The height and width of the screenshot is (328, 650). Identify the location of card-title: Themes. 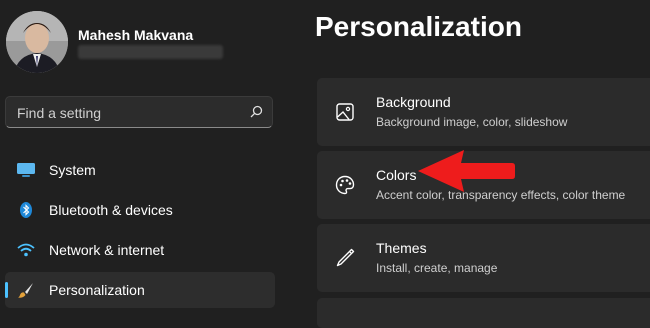
(401, 248).